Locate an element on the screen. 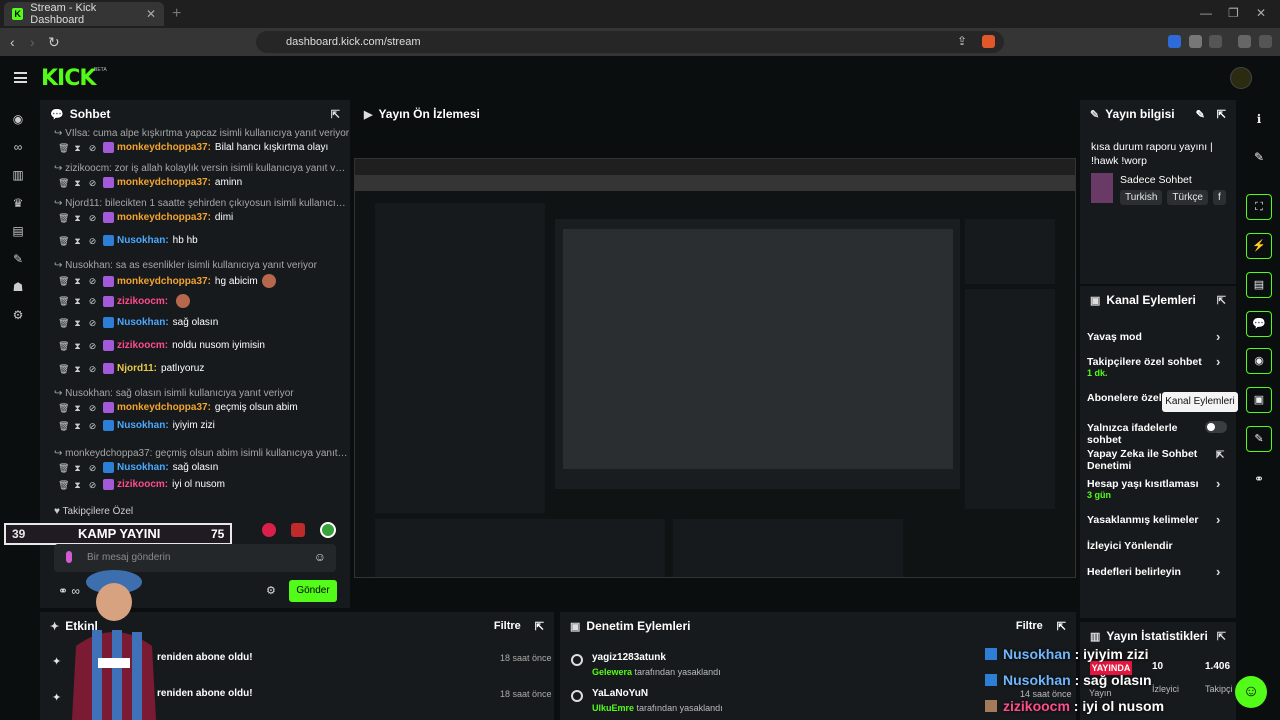 The image size is (1280, 720). trophy-icon: ♛ is located at coordinates (18, 203).